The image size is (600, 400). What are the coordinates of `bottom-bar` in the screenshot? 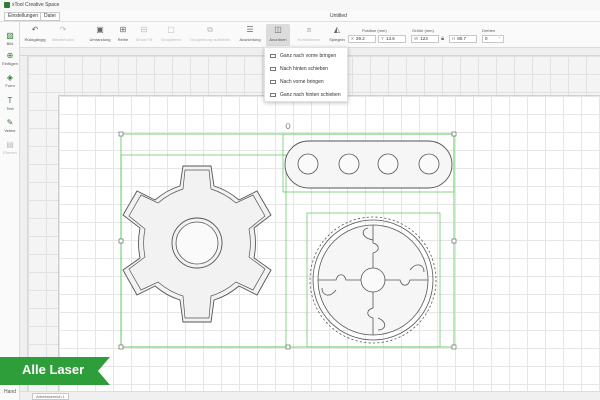 It's located at (310, 395).